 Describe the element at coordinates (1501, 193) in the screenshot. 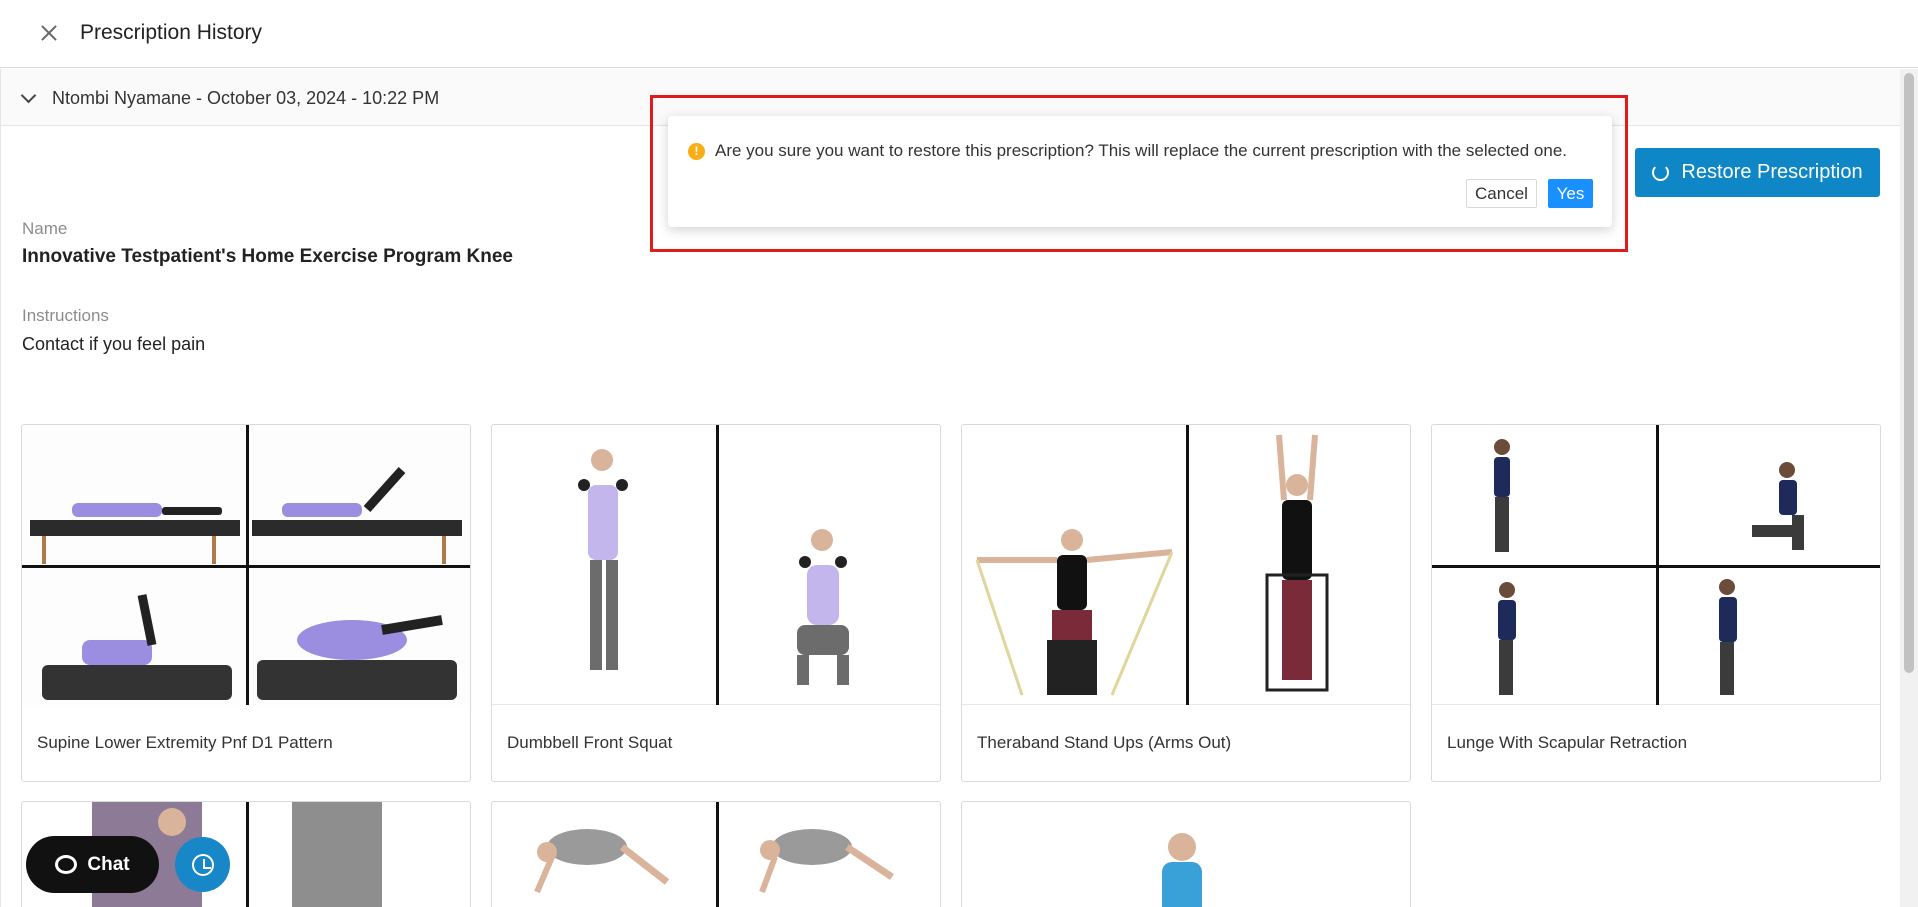

I see `cancel-button: Cancel` at that location.